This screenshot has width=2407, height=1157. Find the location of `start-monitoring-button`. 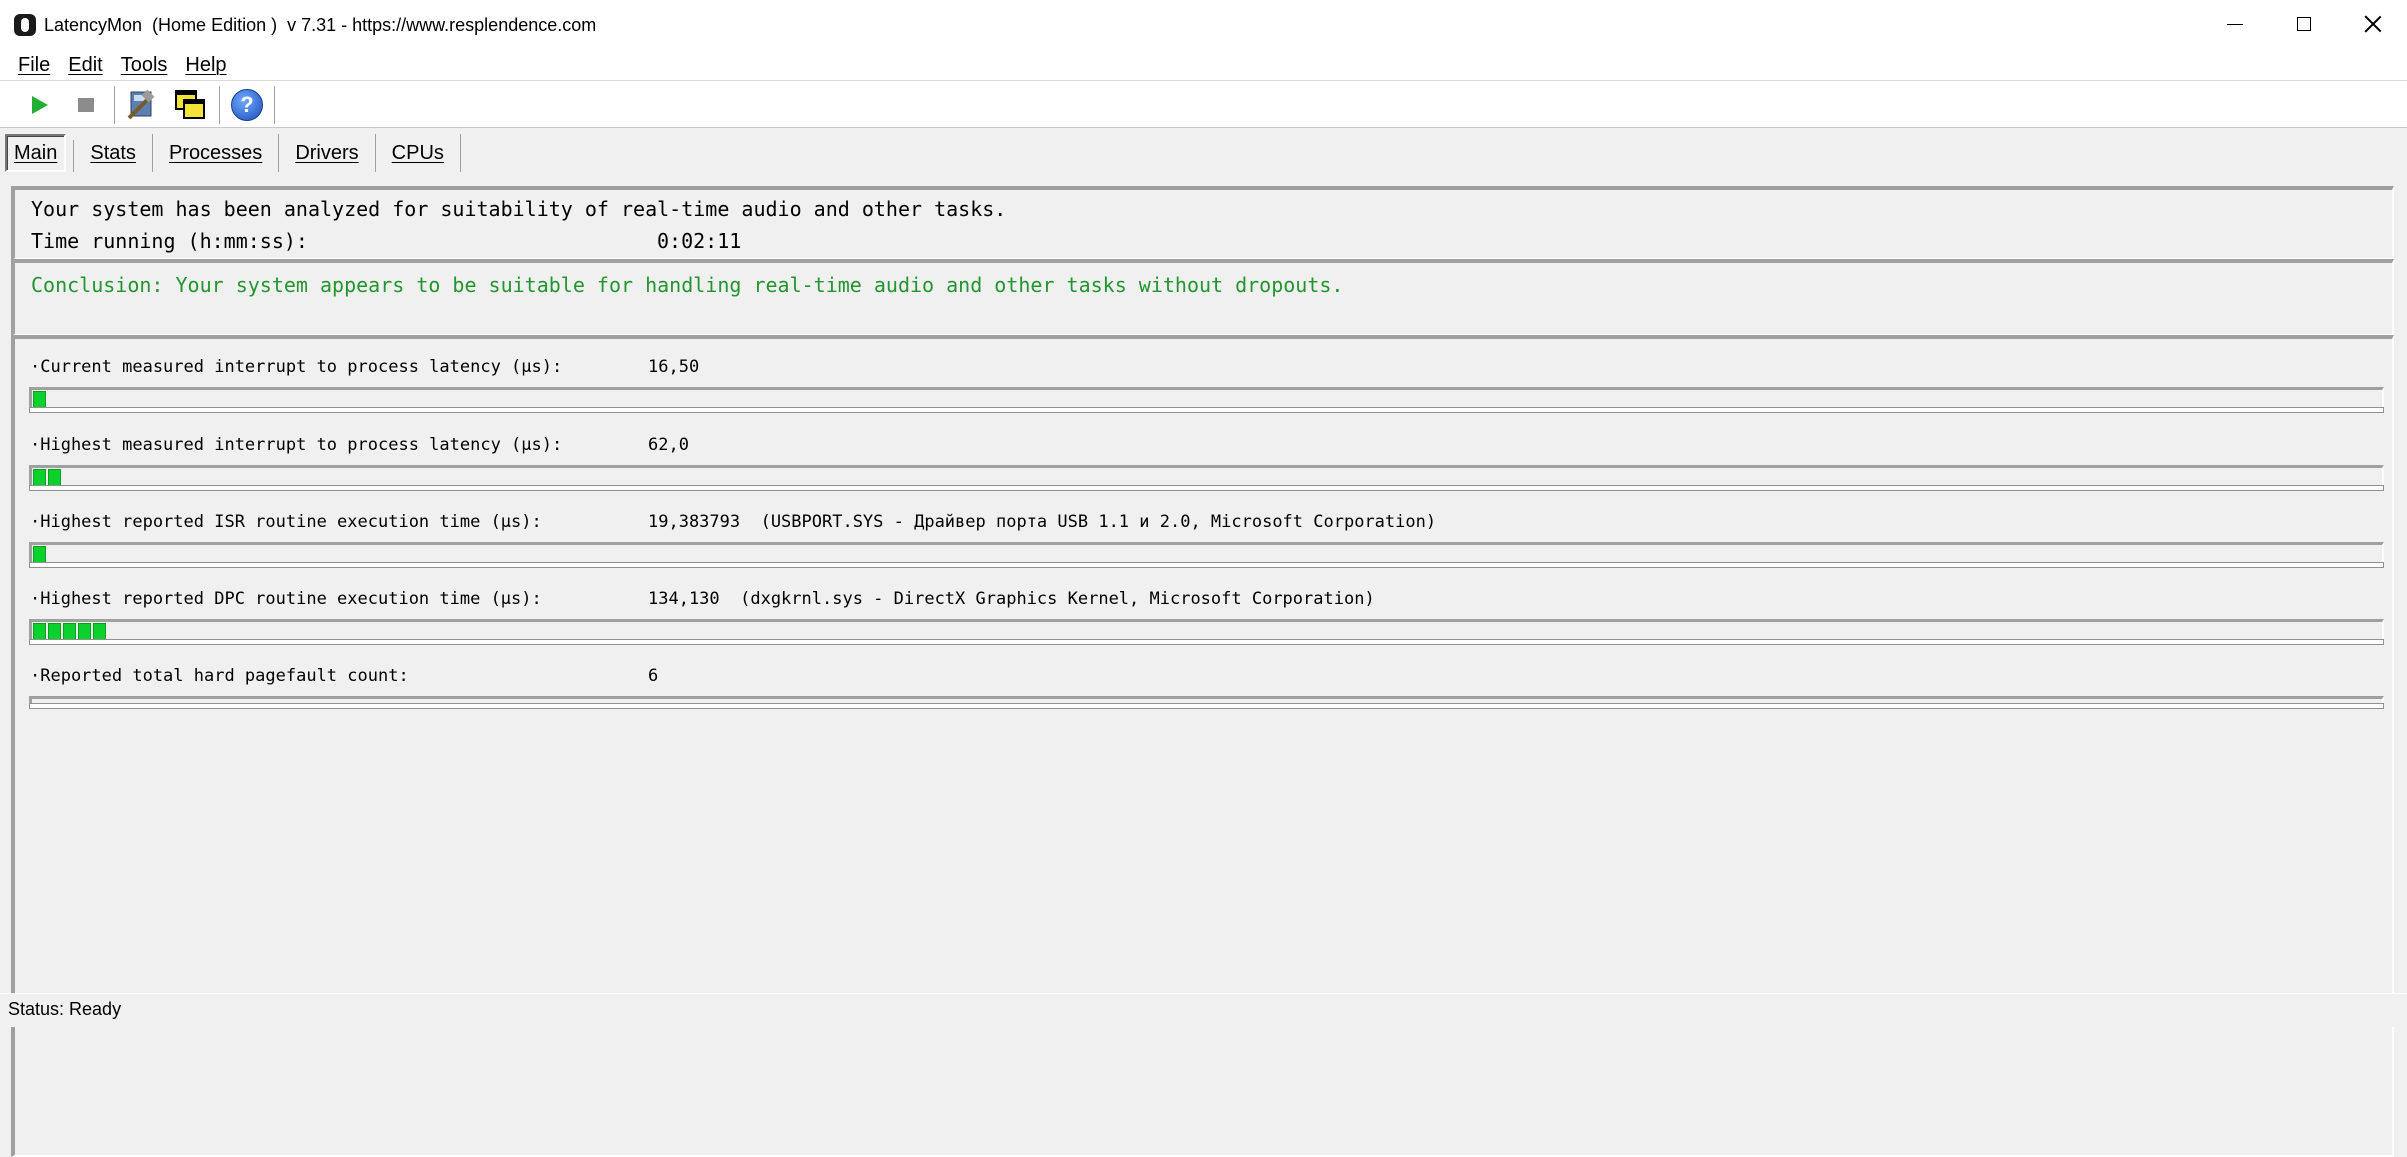

start-monitoring-button is located at coordinates (38, 105).